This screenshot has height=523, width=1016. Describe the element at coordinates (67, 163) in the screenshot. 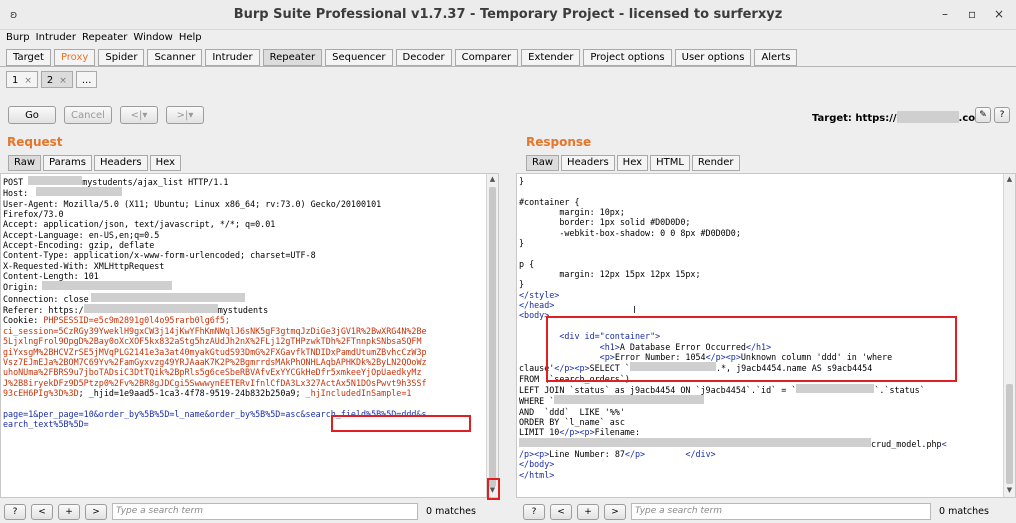

I see `tab-params: Params` at that location.